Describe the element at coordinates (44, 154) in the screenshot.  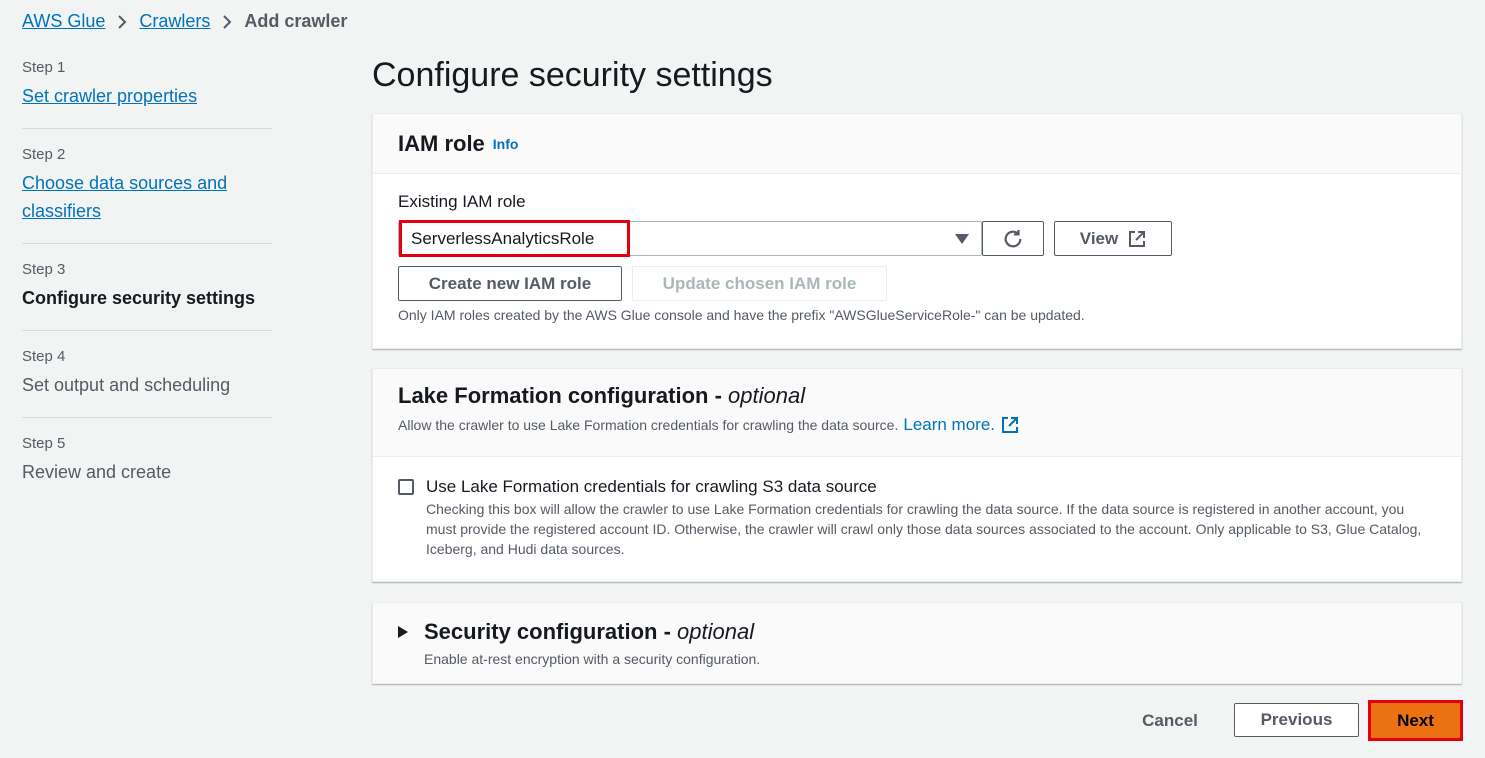
I see `step-number: Step 2` at that location.